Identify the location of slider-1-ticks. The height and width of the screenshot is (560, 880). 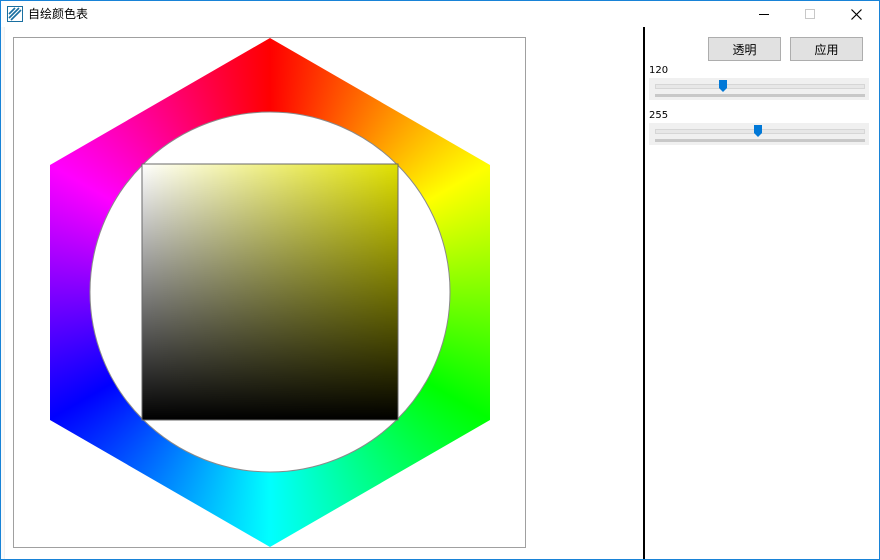
(760, 95).